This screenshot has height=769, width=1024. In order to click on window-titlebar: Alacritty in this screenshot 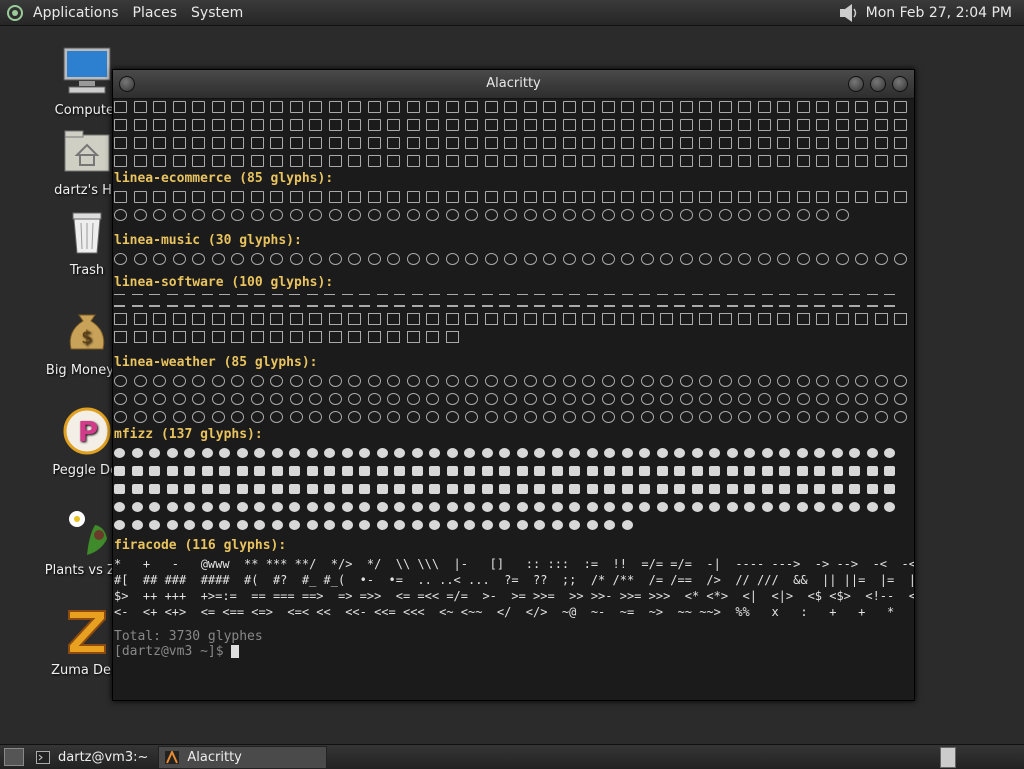, I will do `click(513, 84)`.